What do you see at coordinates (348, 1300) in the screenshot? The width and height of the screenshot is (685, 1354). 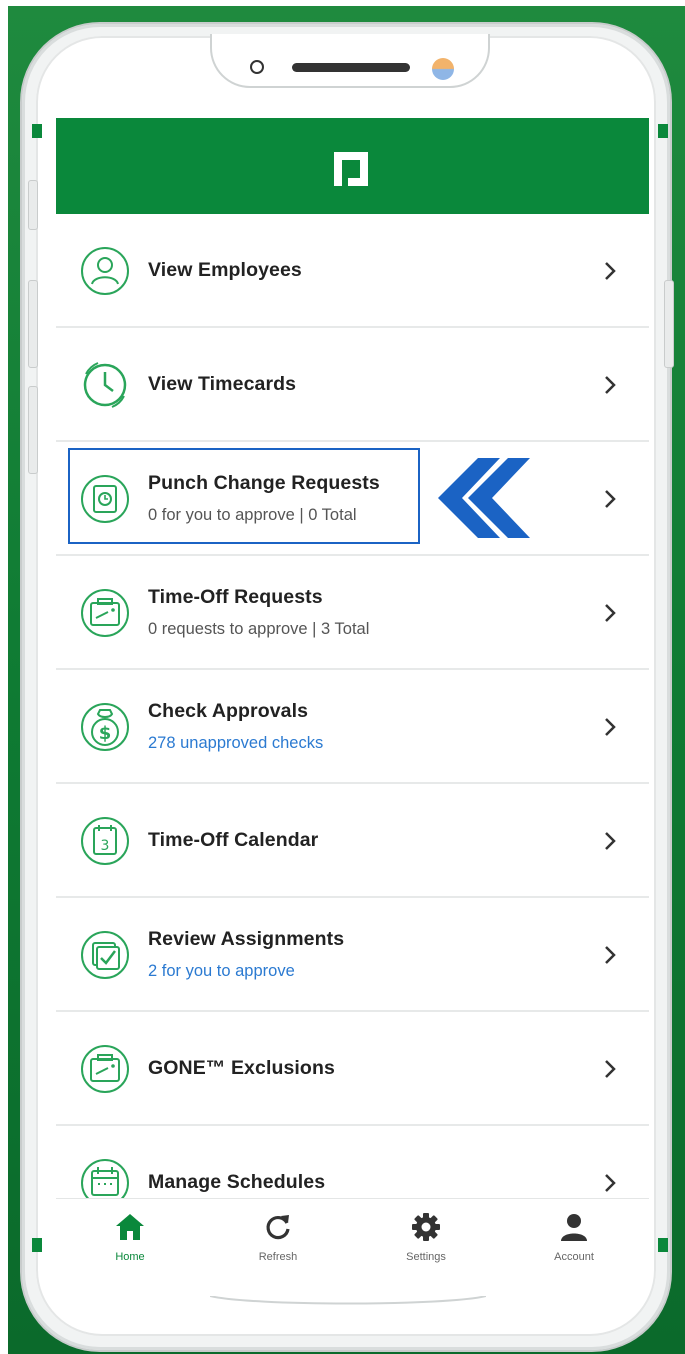 I see `bottom-bezel-curve` at bounding box center [348, 1300].